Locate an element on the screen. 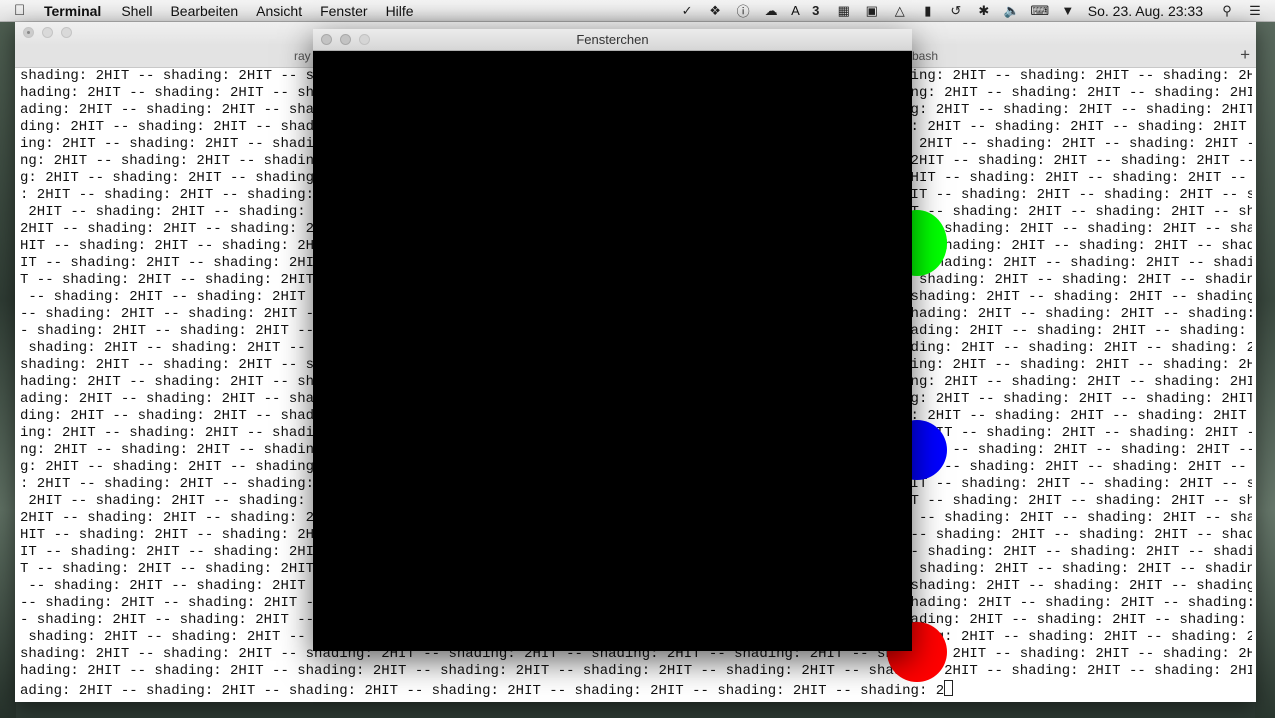  cloud-icon: ☁ is located at coordinates (771, 10).